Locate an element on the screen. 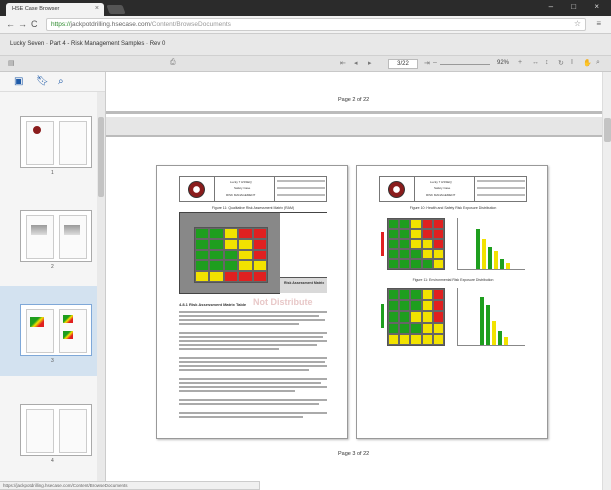  hs-risk-matrix is located at coordinates (416, 244).